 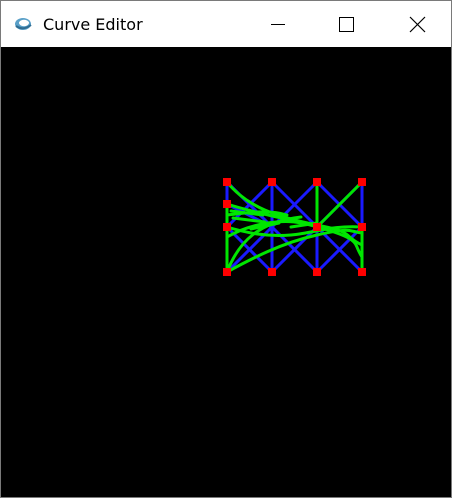 I want to click on window-title: Curve Editor, so click(x=93, y=24).